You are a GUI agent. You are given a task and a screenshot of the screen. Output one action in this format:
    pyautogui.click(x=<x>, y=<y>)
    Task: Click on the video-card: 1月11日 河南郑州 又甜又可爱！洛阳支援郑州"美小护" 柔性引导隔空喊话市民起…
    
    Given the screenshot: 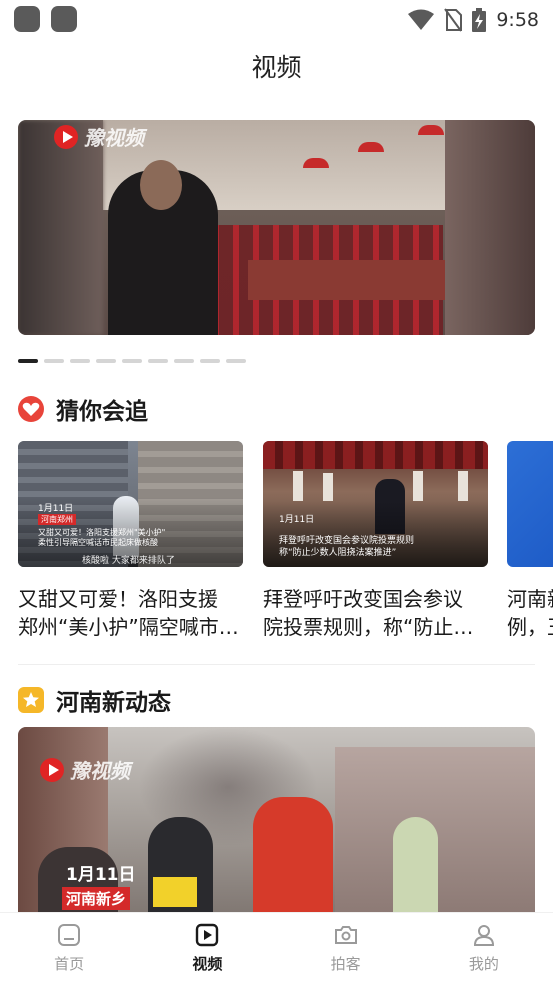 What is the action you would take?
    pyautogui.click(x=130, y=541)
    